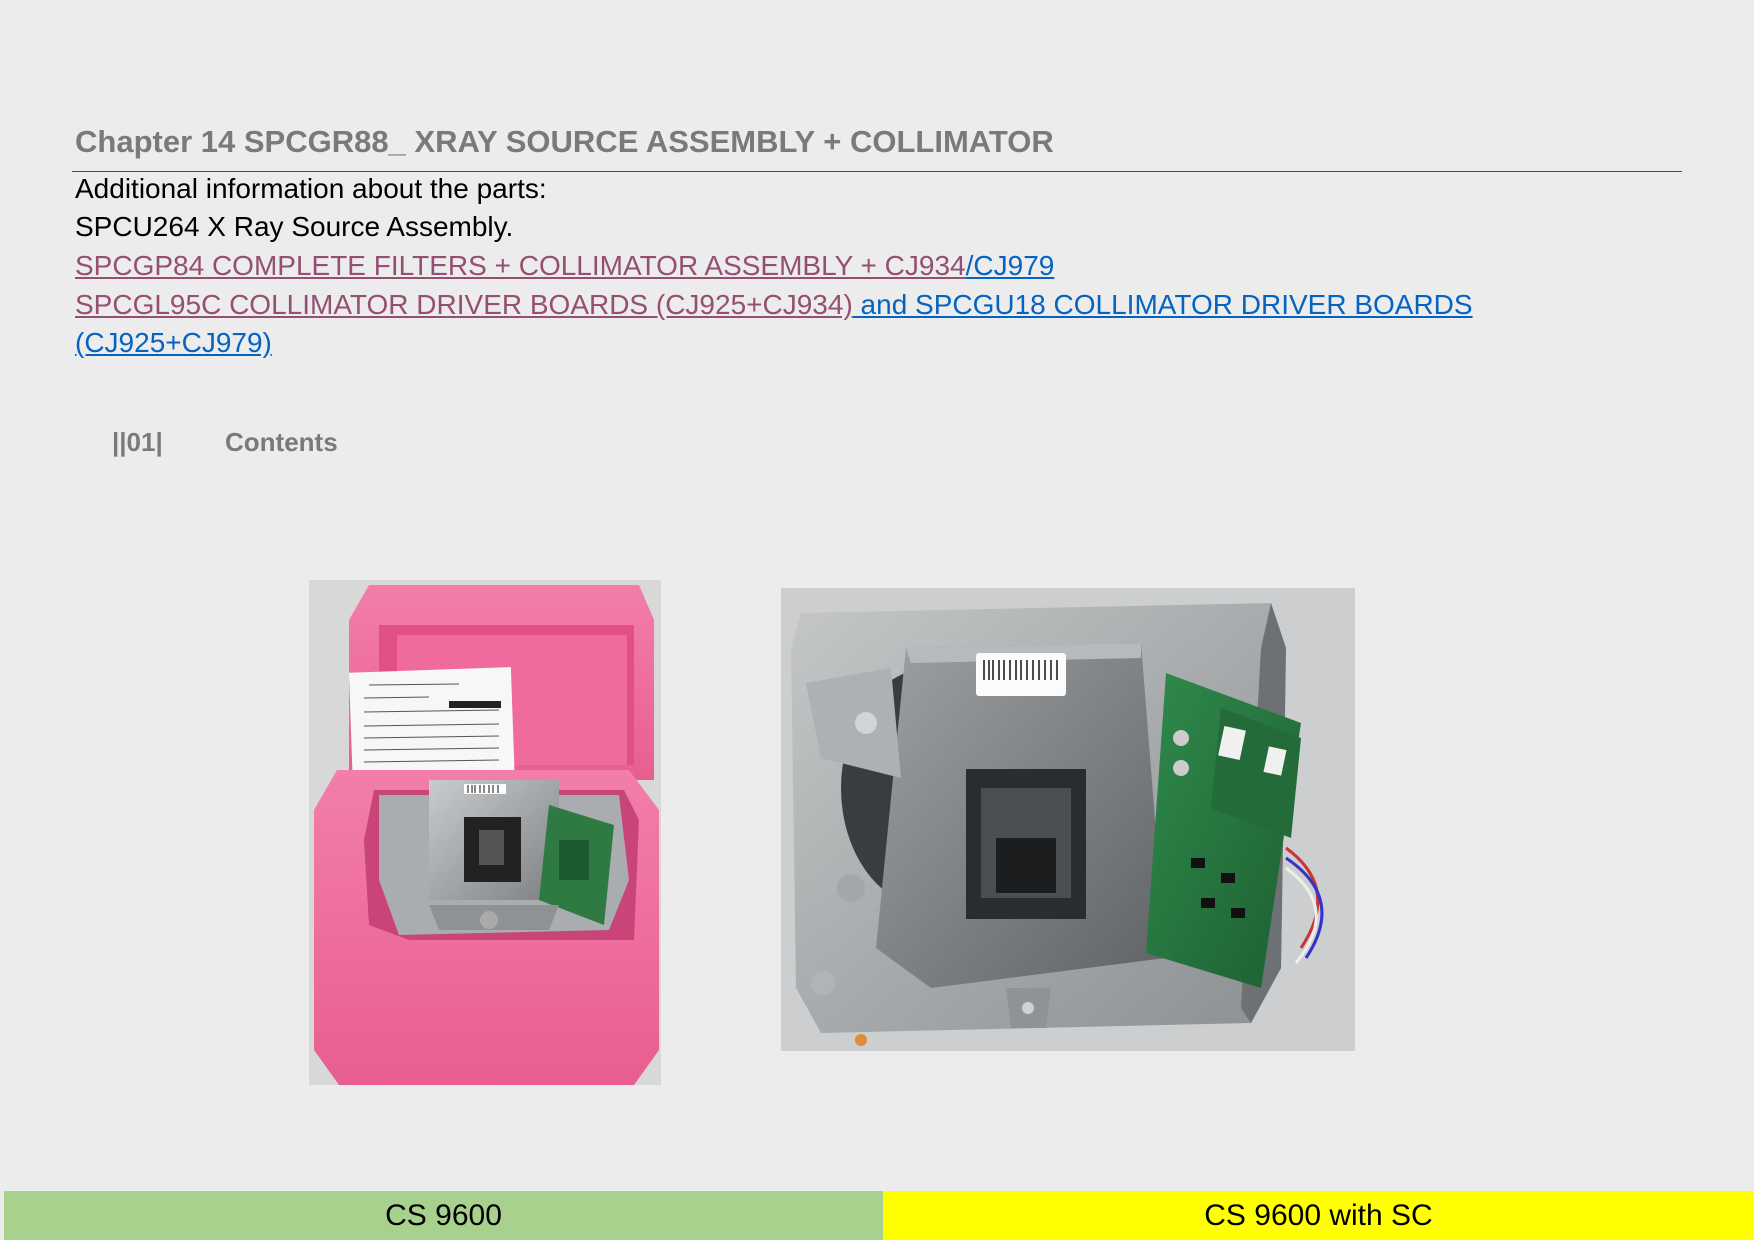  I want to click on cj979-link: /CJ979, so click(1010, 265).